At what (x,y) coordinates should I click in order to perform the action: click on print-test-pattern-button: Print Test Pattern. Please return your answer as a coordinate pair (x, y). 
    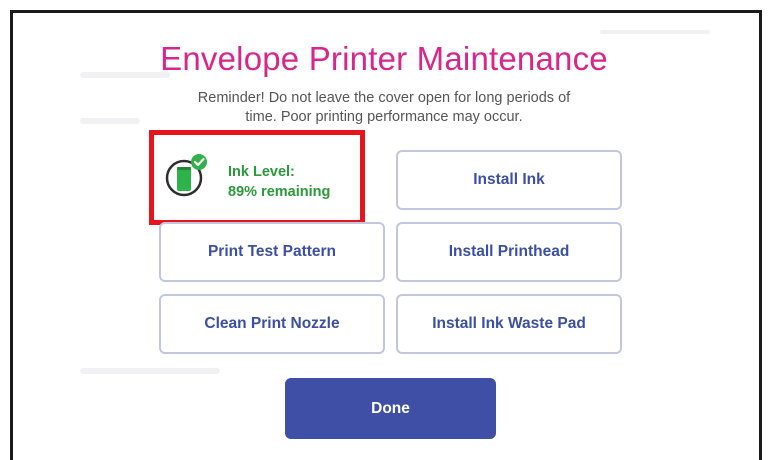
    Looking at the image, I should click on (272, 252).